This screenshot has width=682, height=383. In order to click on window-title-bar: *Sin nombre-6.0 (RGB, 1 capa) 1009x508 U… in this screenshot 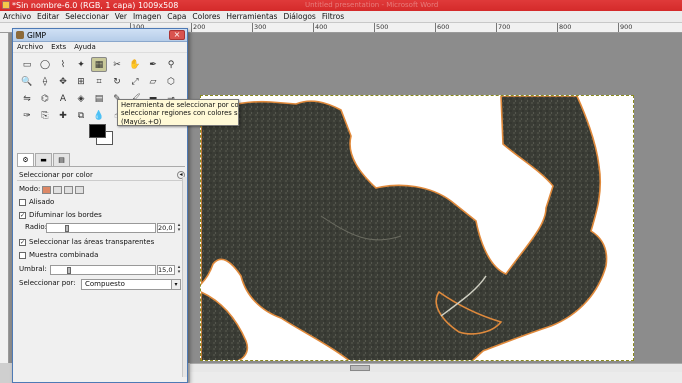, I will do `click(341, 5)`.